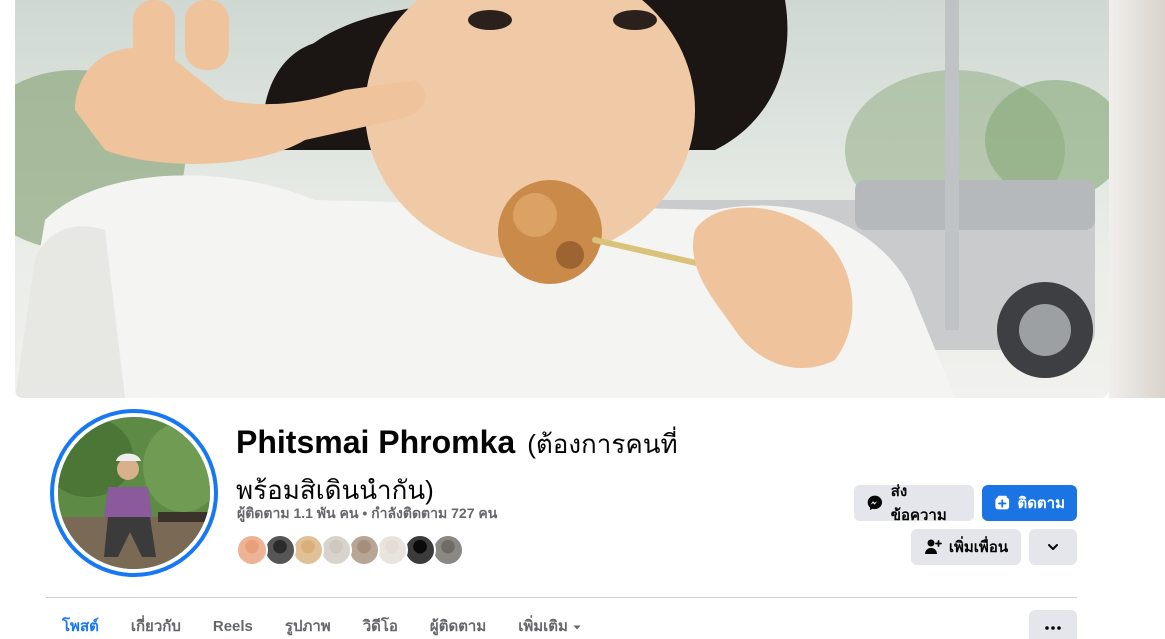 Image resolution: width=1165 pixels, height=639 pixels. What do you see at coordinates (543, 626) in the screenshot?
I see `tab-label: เพิ่มเติม` at bounding box center [543, 626].